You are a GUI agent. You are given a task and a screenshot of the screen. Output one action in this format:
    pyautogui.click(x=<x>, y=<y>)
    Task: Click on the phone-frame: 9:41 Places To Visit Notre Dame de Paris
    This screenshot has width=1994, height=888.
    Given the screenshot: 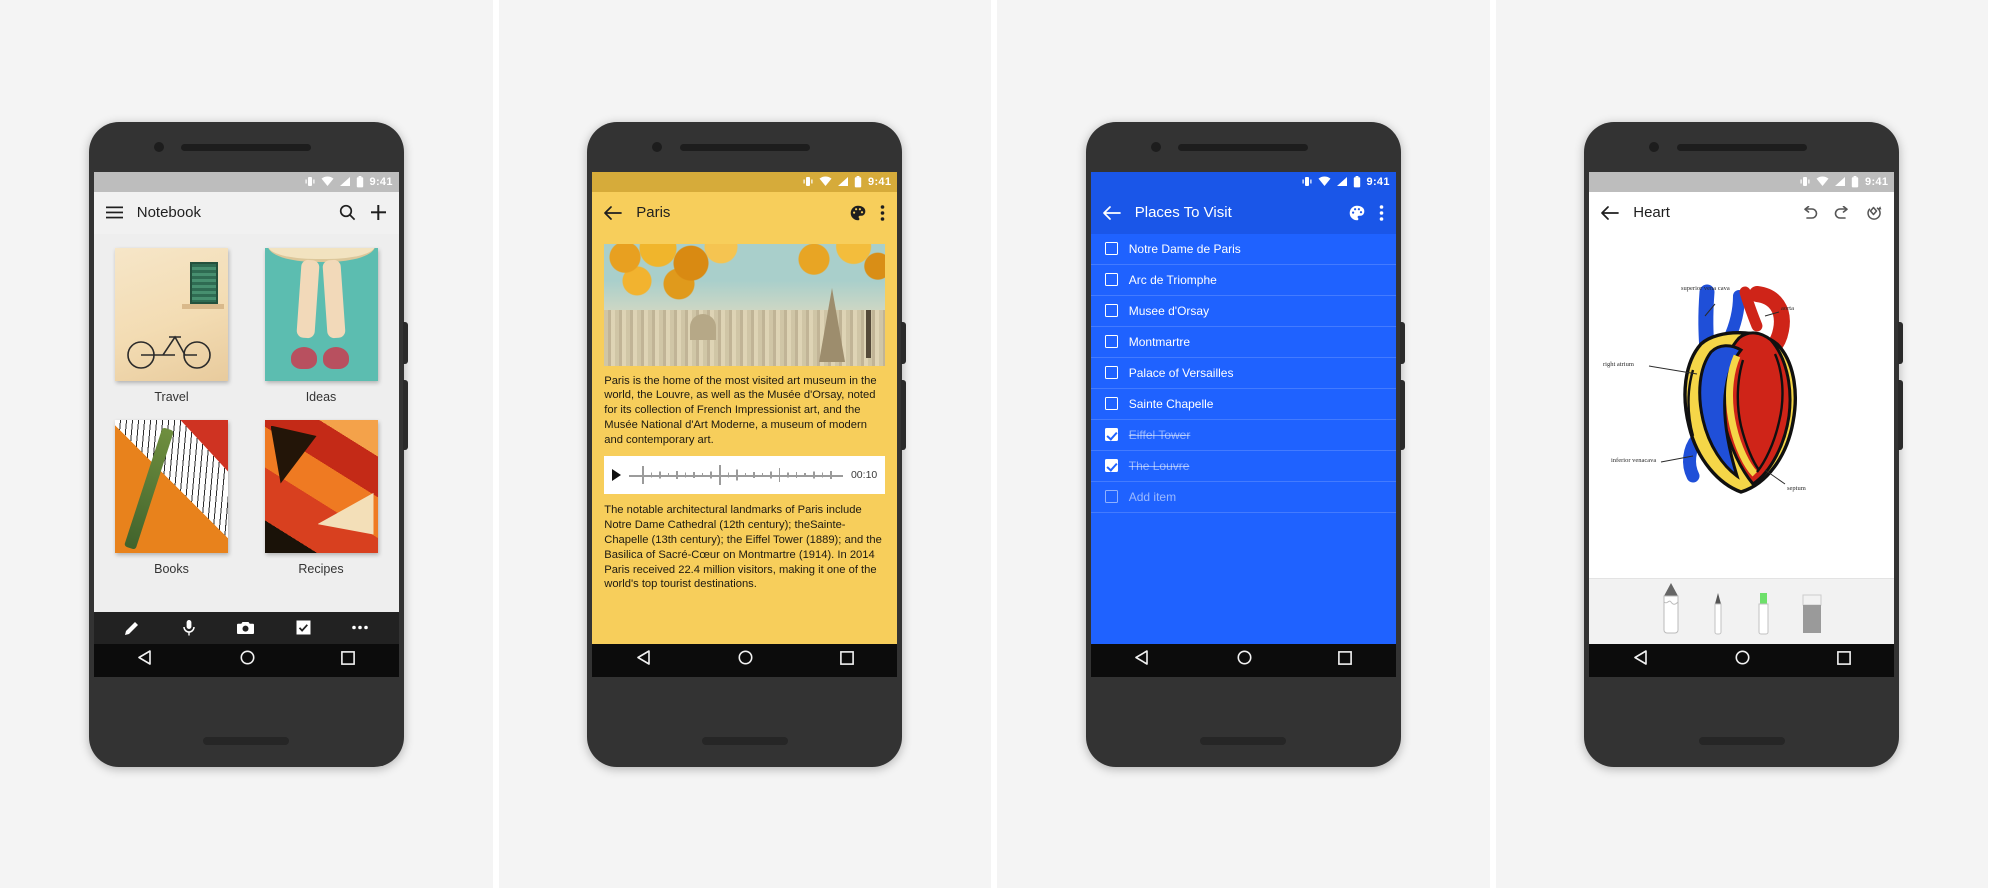 What is the action you would take?
    pyautogui.click(x=1245, y=444)
    